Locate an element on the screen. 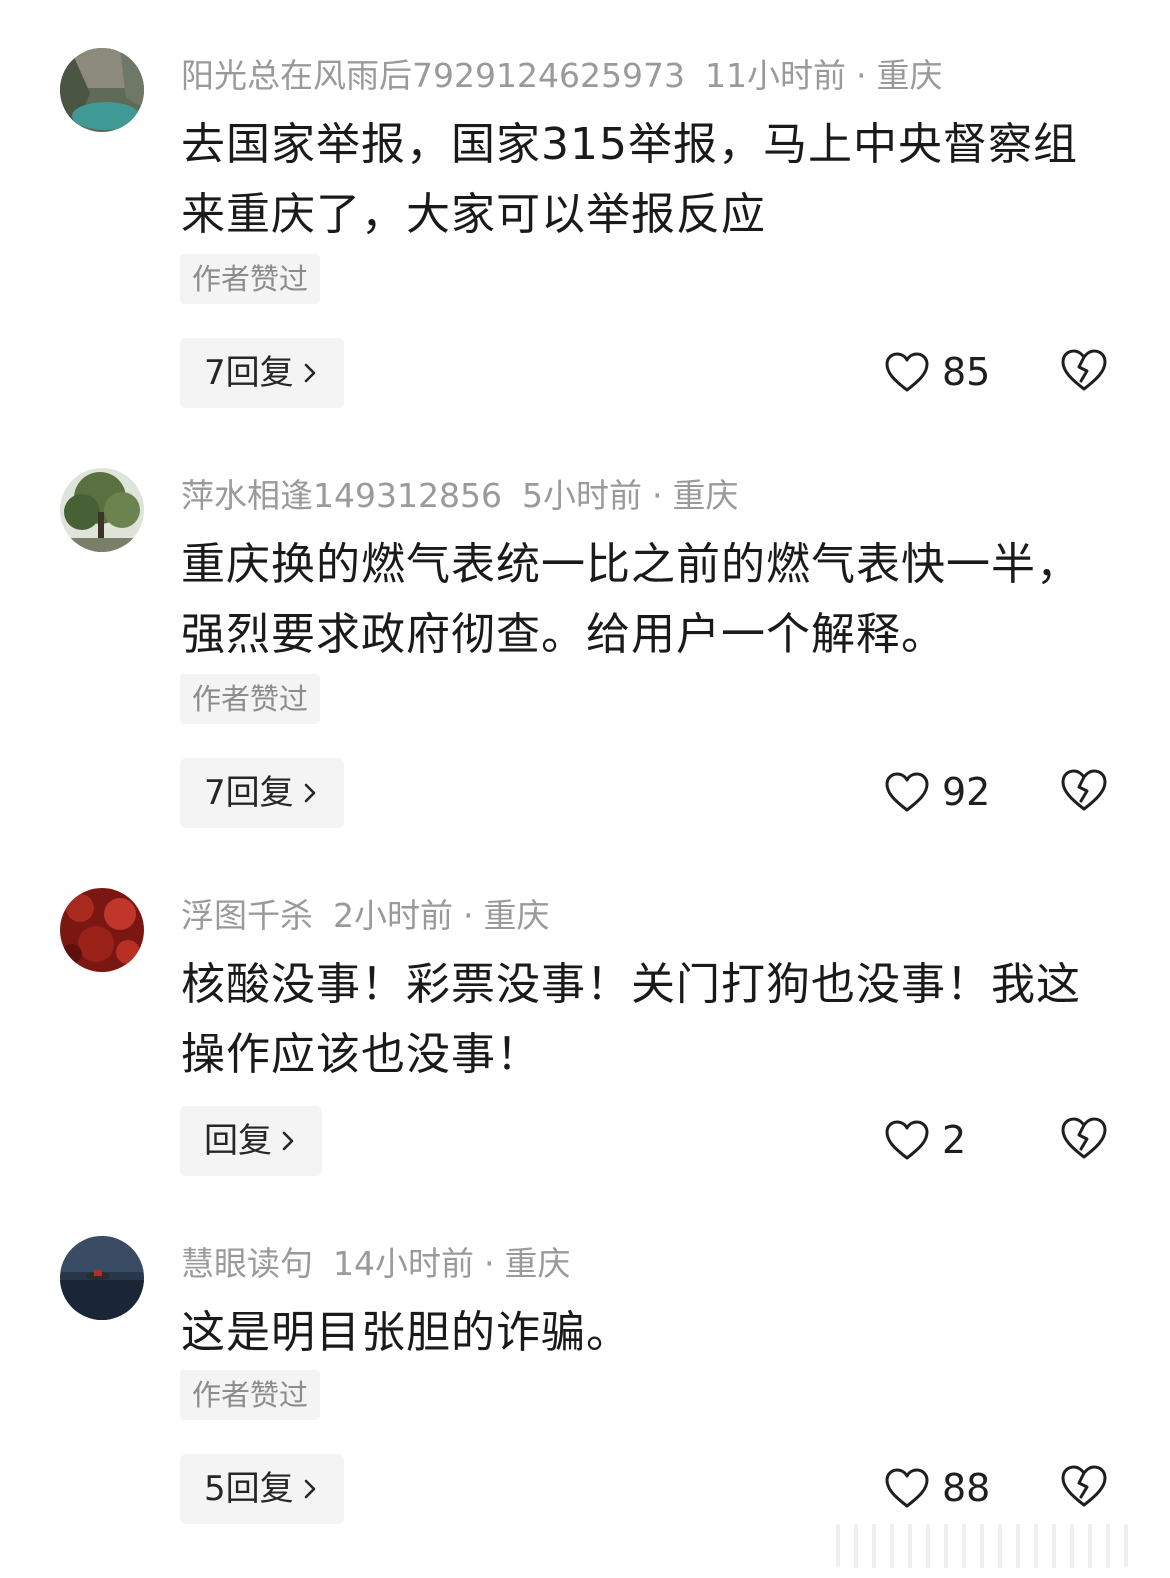 The height and width of the screenshot is (1578, 1170). like-count: 92 is located at coordinates (966, 792).